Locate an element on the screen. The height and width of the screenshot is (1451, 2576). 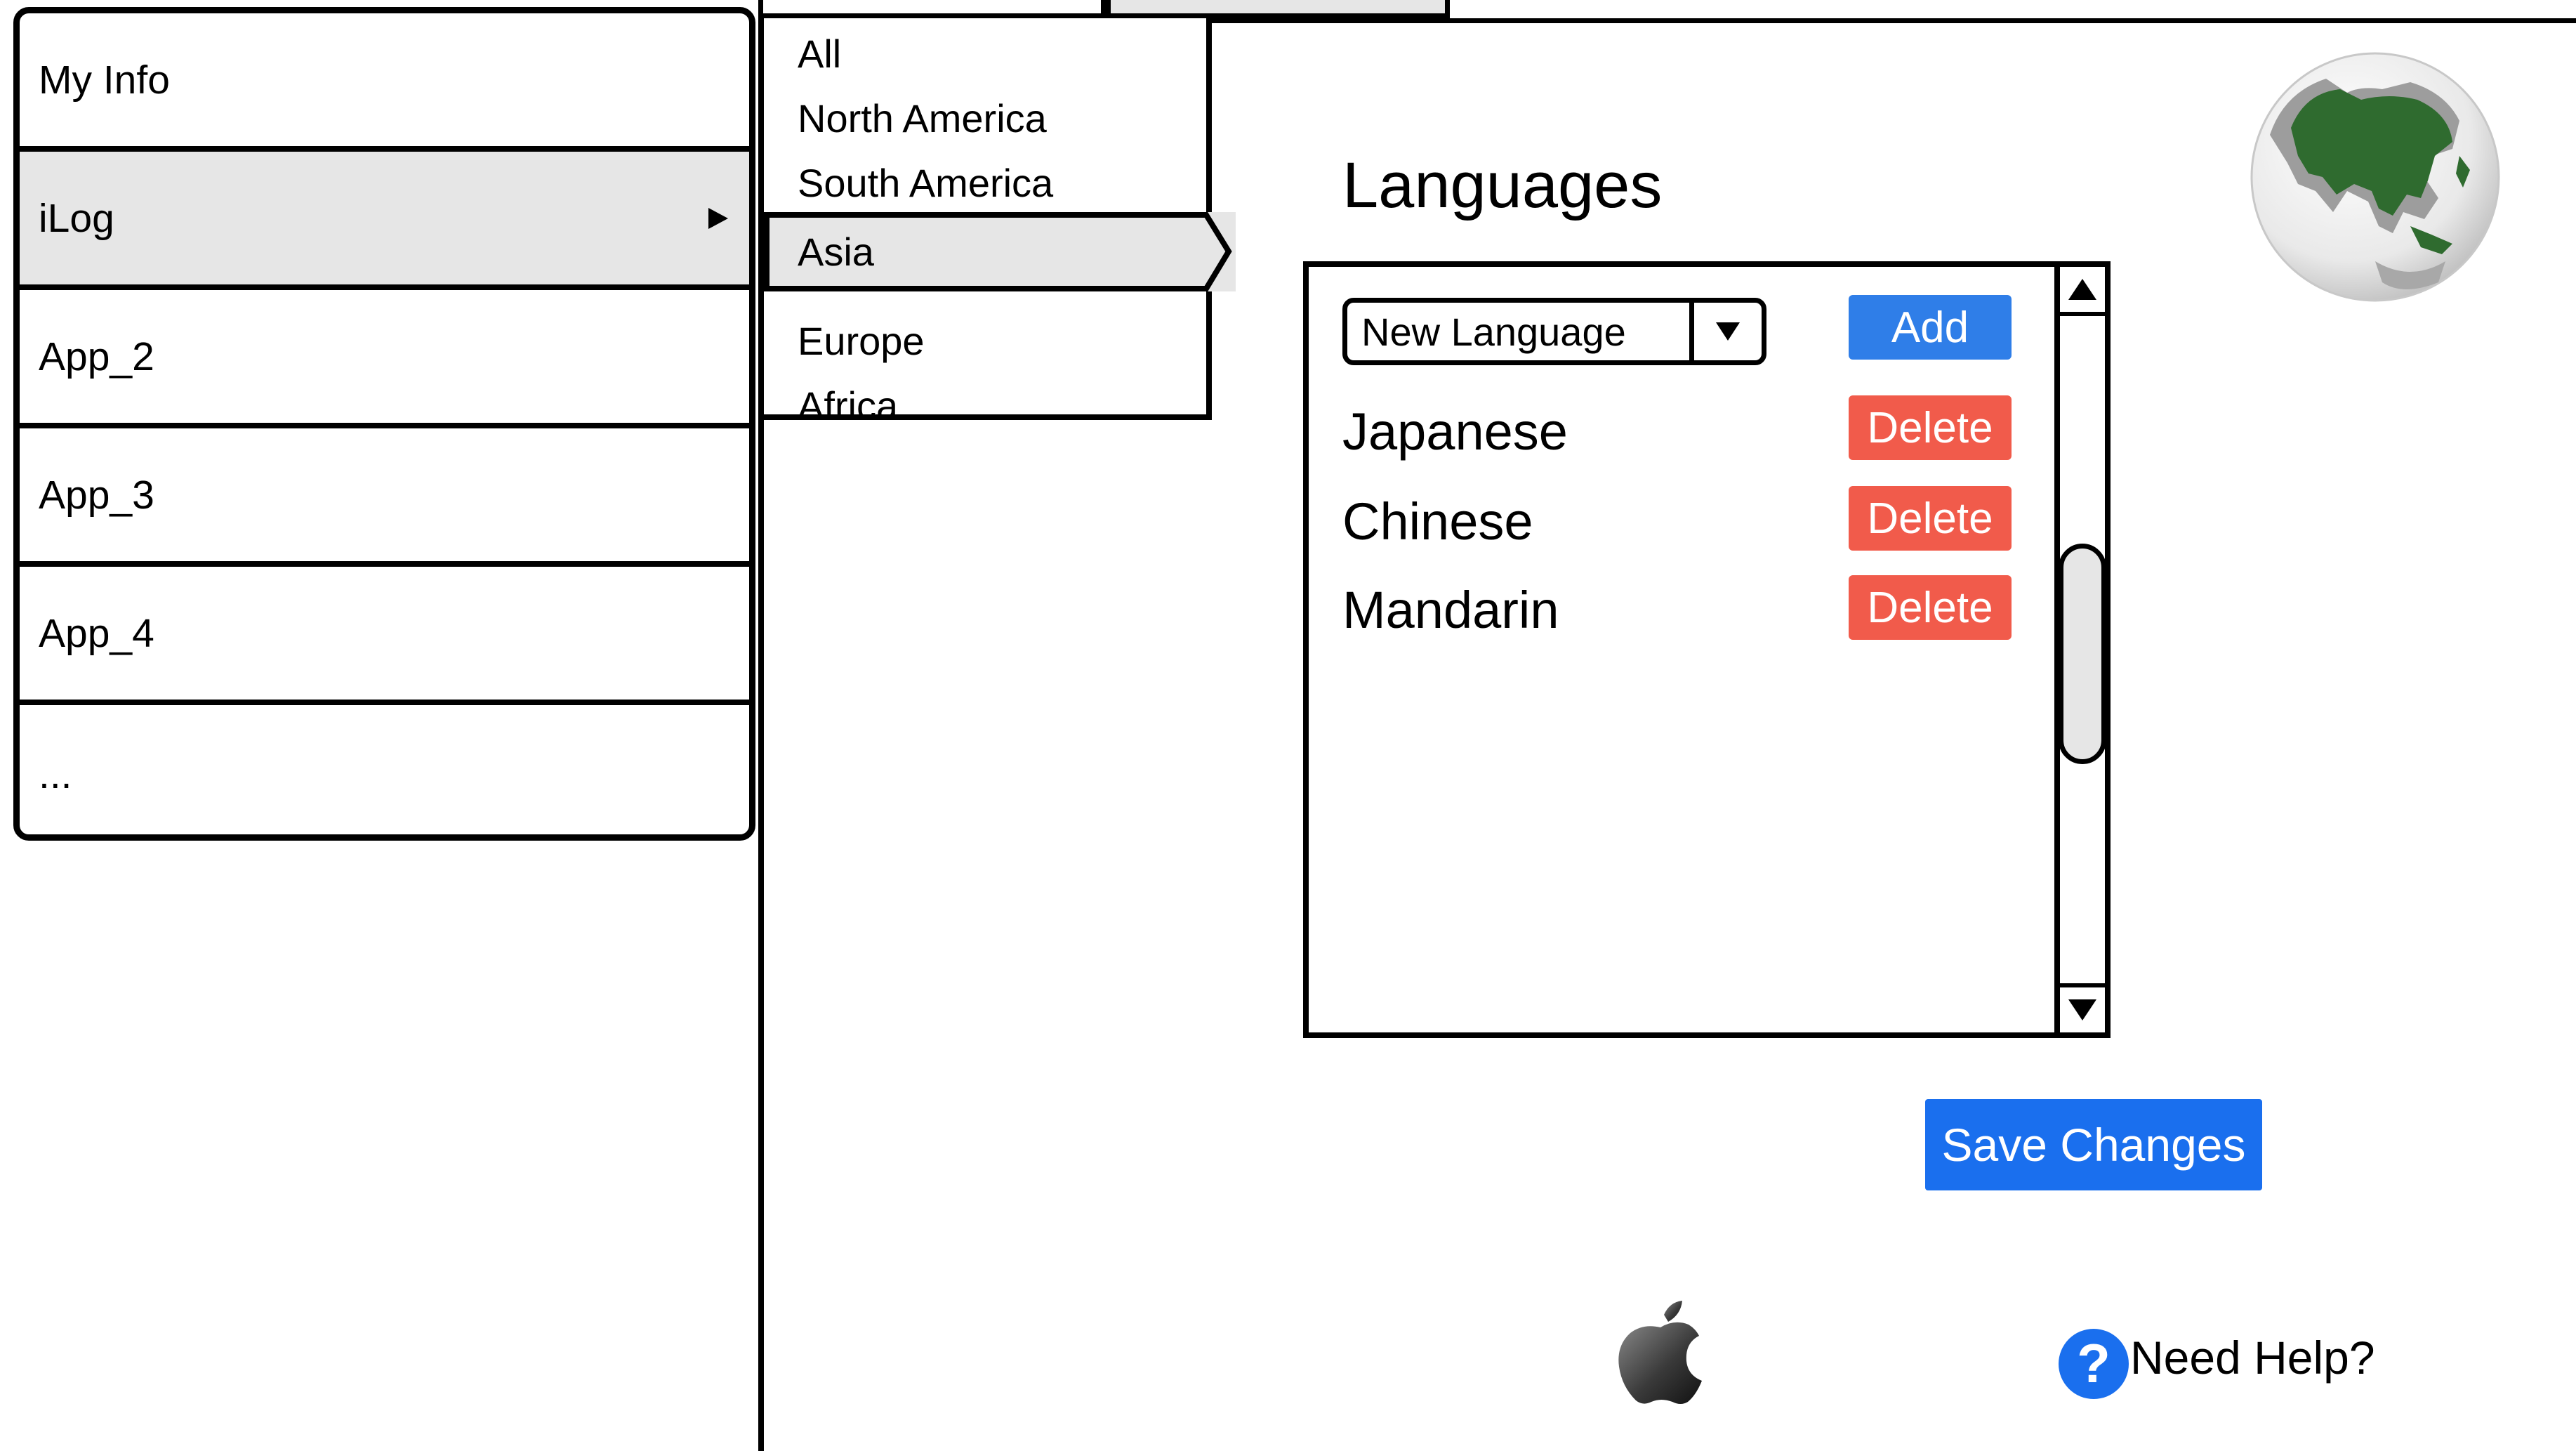
language-name-mandarin: Mandarin is located at coordinates (1450, 610).